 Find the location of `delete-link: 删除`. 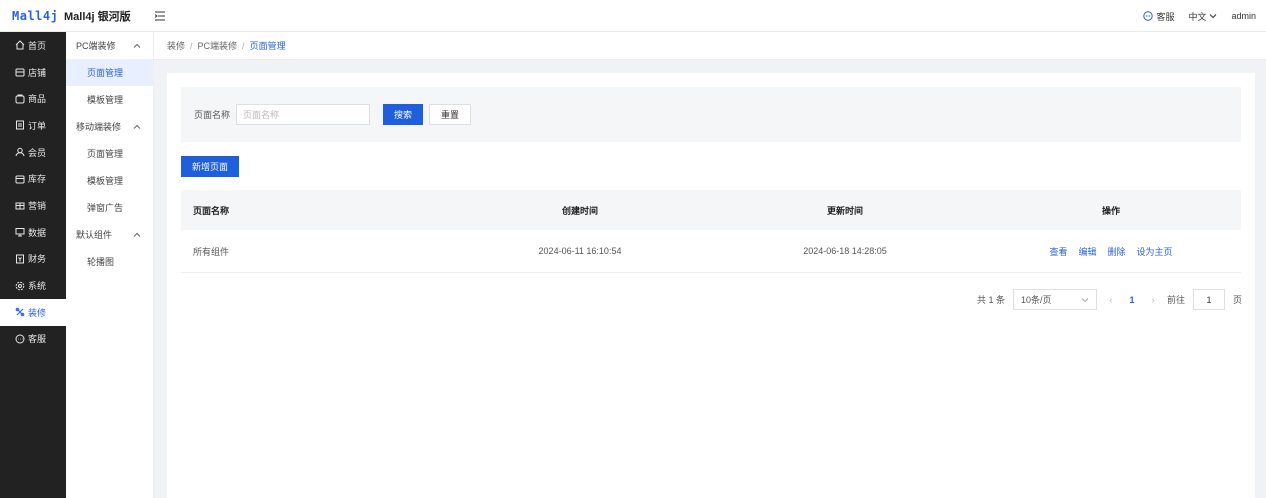

delete-link: 删除 is located at coordinates (1117, 251).